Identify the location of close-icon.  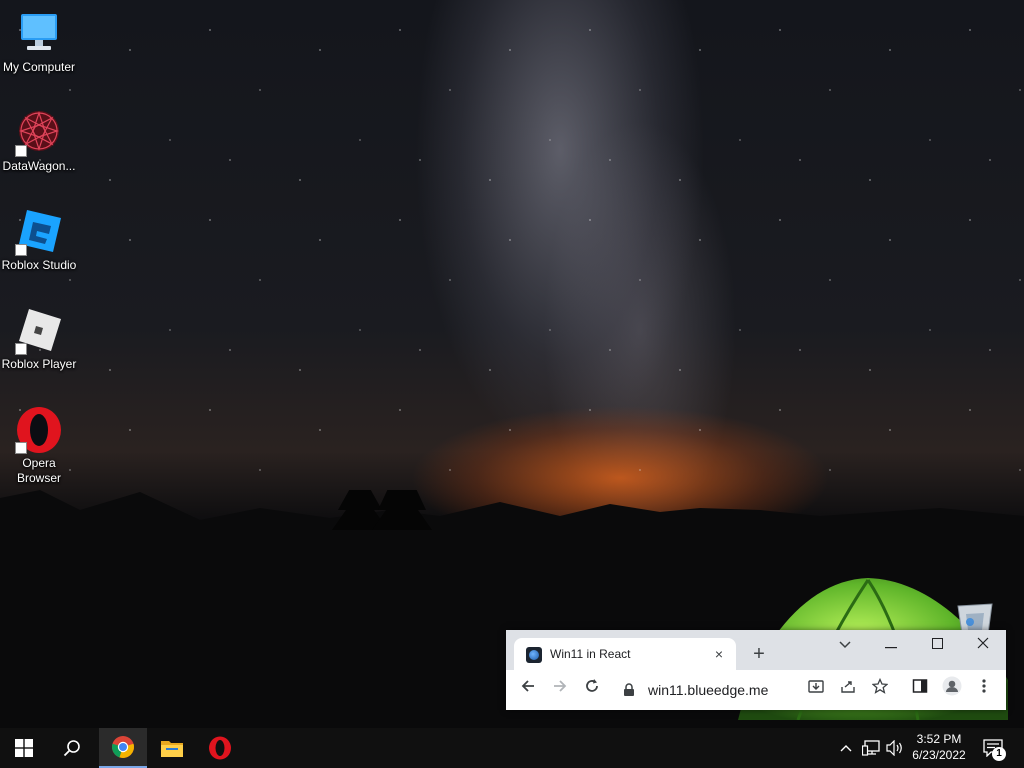
(983, 643).